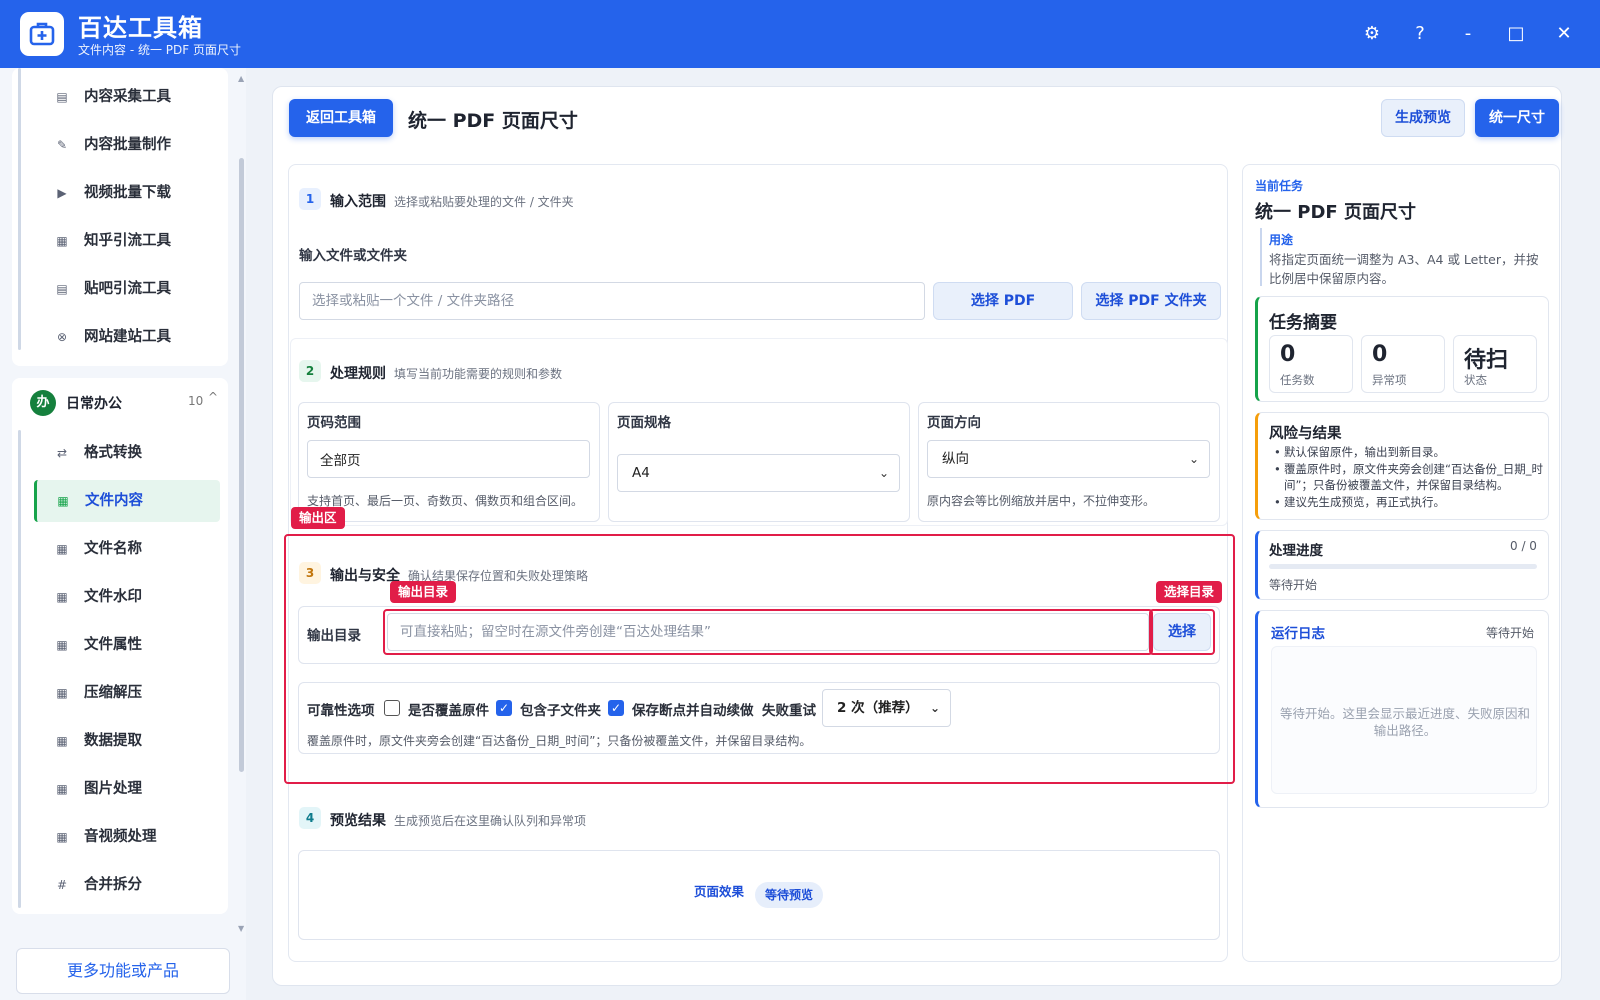 This screenshot has width=1600, height=1000. Describe the element at coordinates (334, 423) in the screenshot. I see `page-range-label: 页码范围` at that location.